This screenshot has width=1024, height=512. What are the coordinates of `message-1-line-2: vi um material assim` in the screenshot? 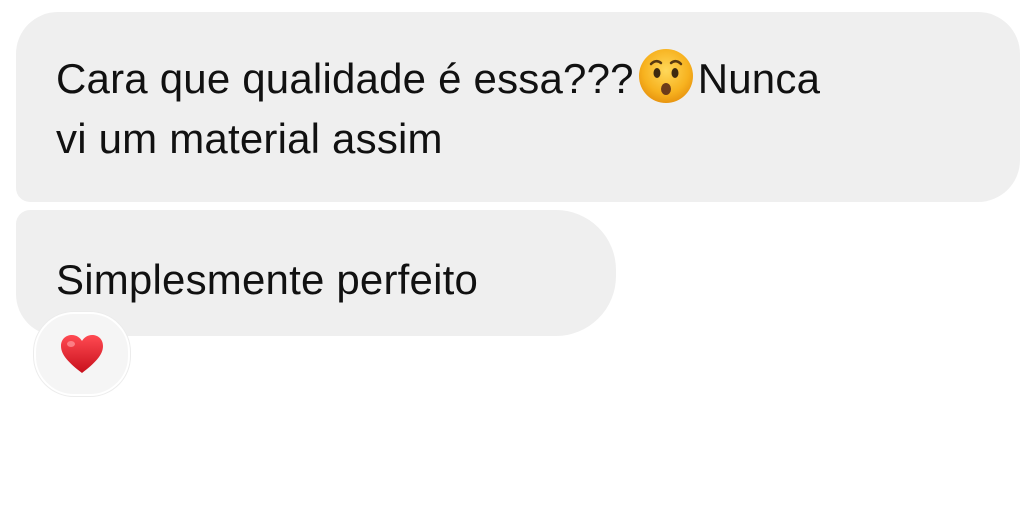 It's located at (249, 138).